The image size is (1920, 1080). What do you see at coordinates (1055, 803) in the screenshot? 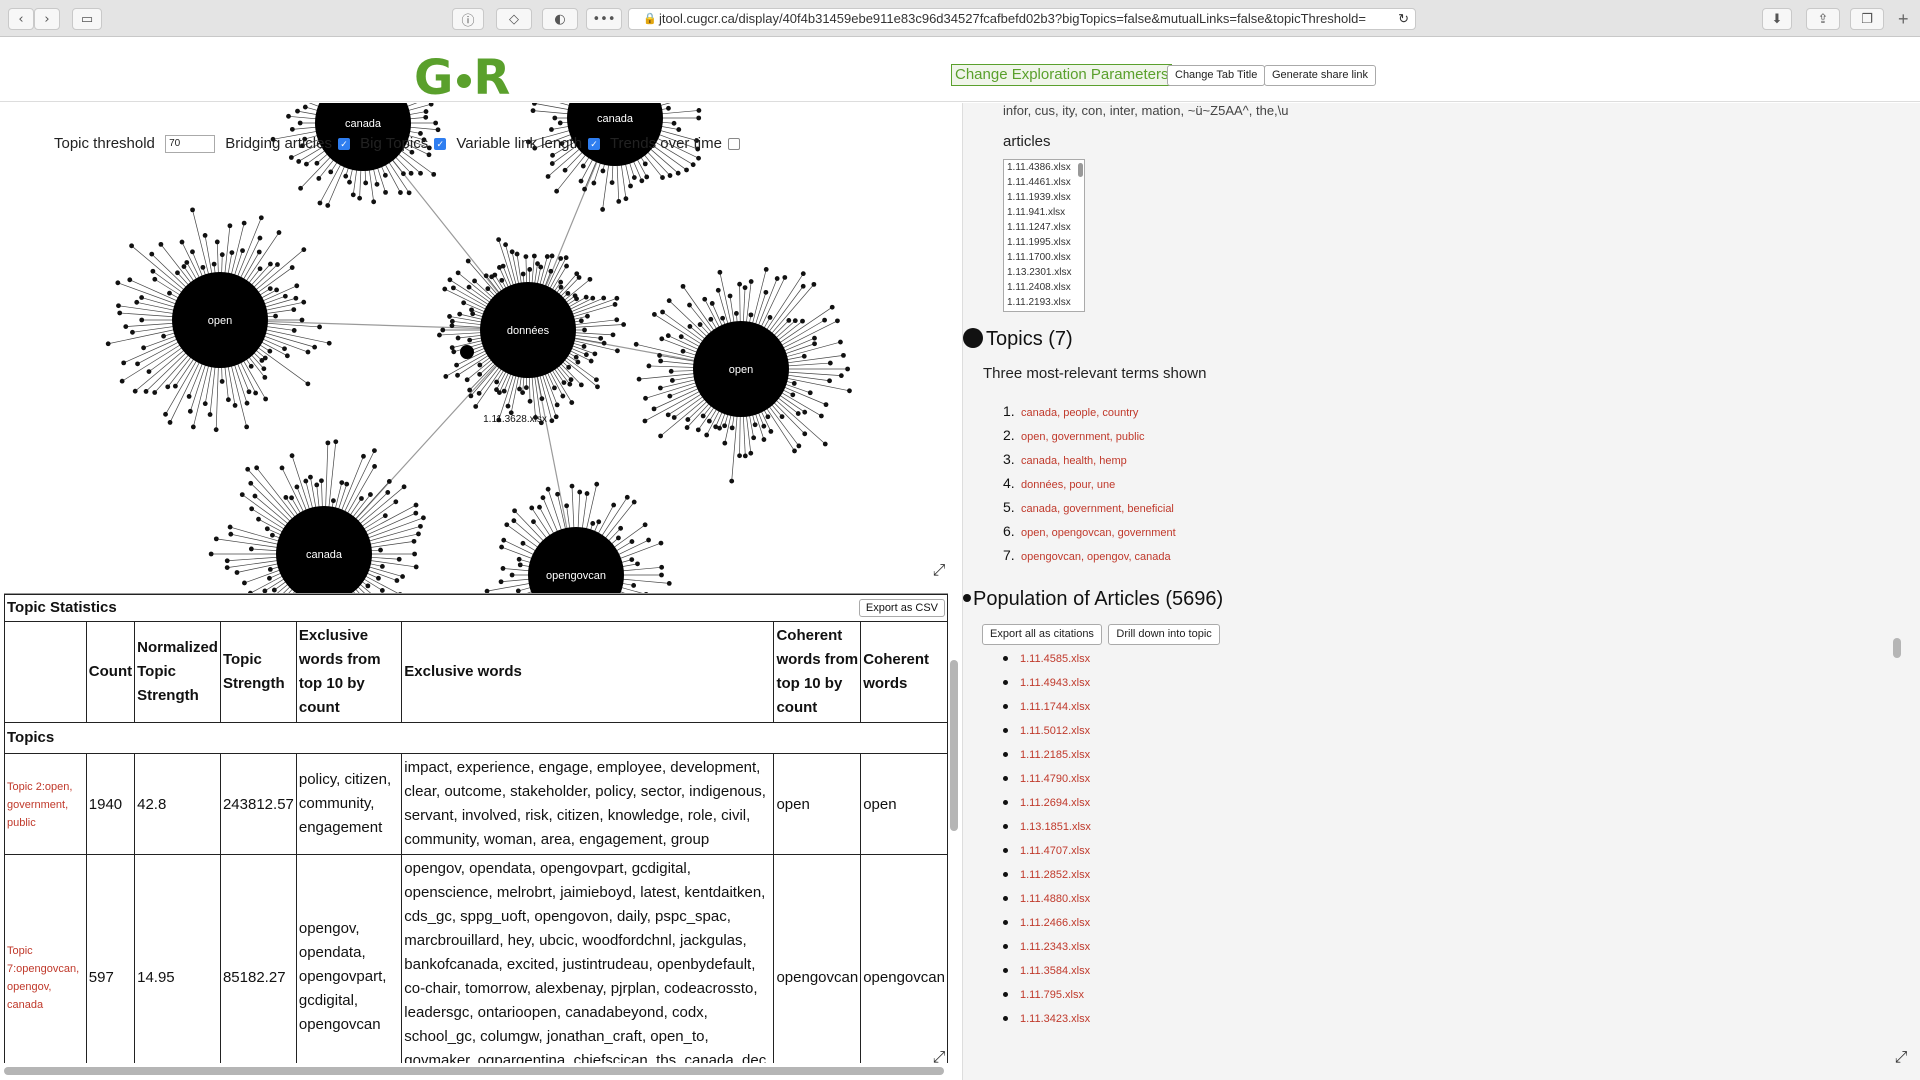
I see `article-link: 1.11.2694.xlsx` at bounding box center [1055, 803].